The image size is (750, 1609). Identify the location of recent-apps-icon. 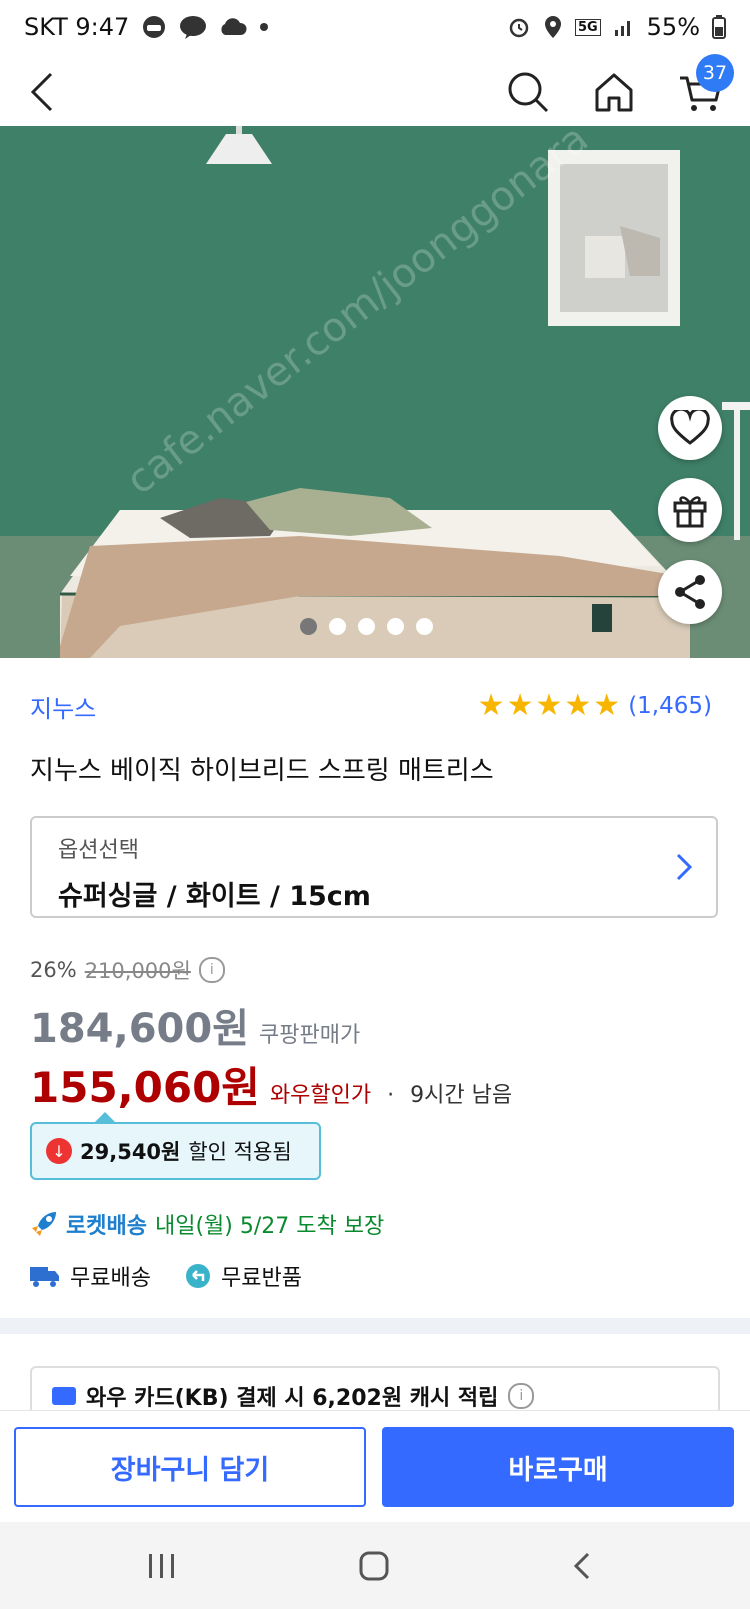
(161, 1566).